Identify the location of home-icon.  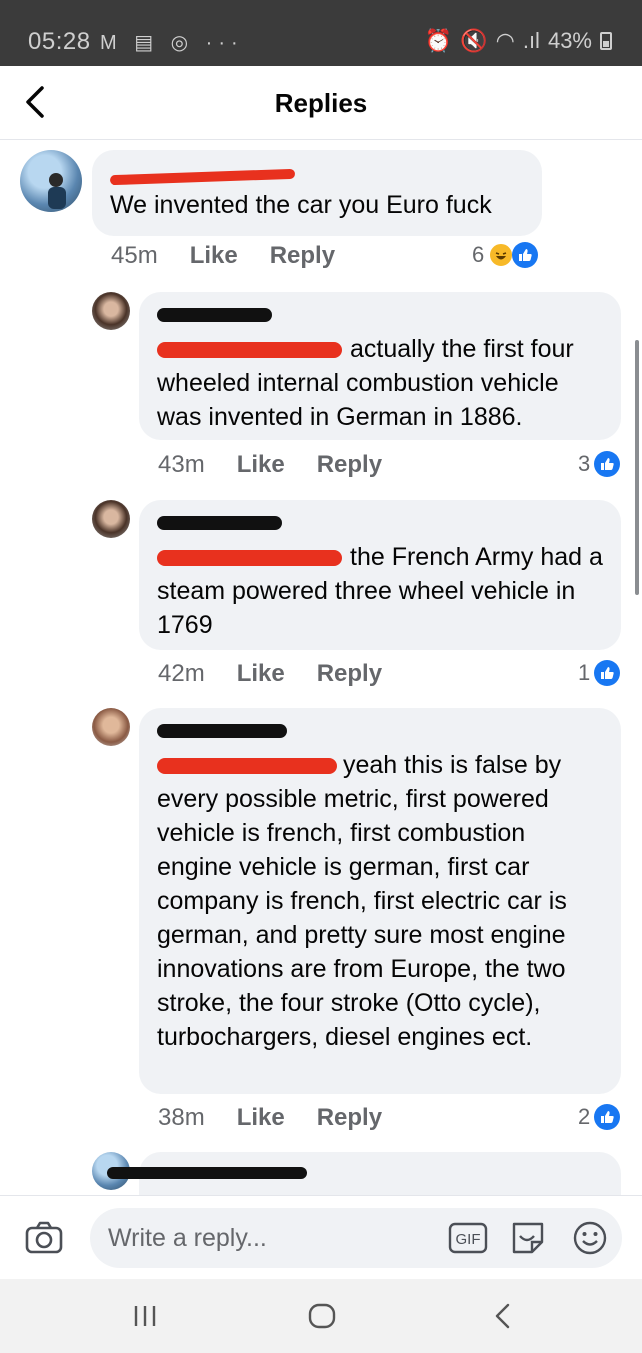
(322, 1316).